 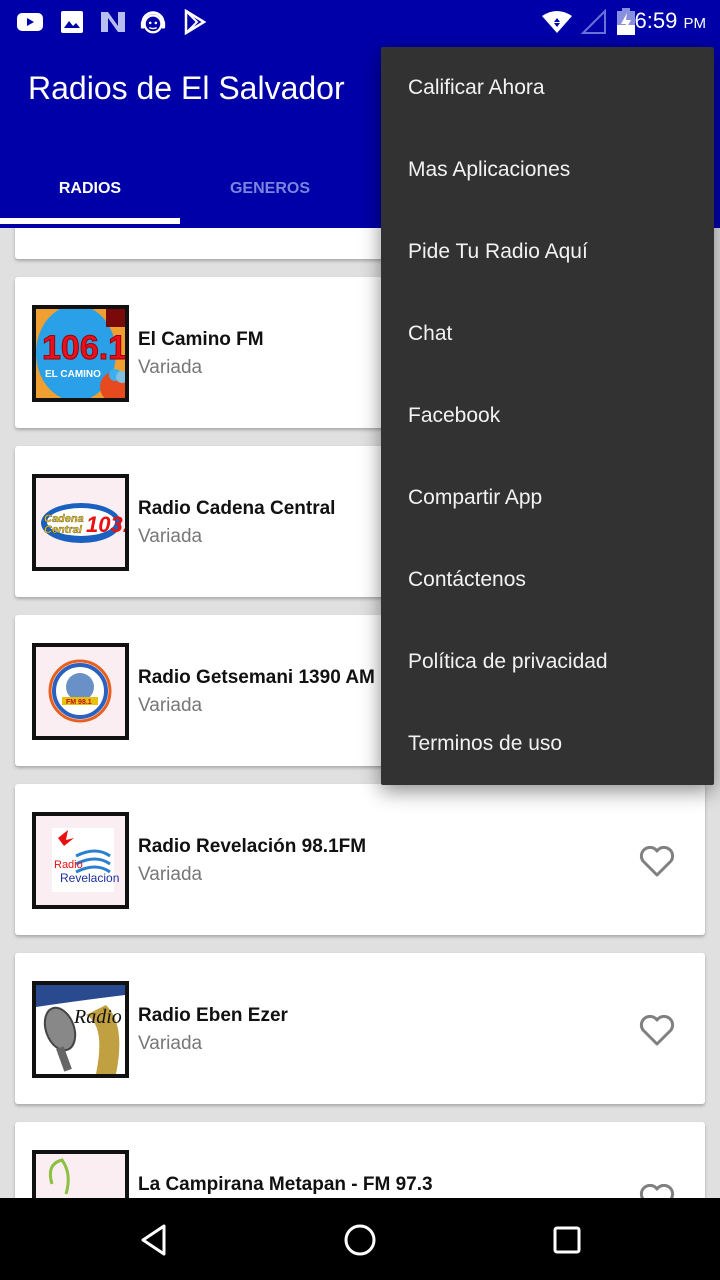 I want to click on play-store-icon, so click(x=195, y=22).